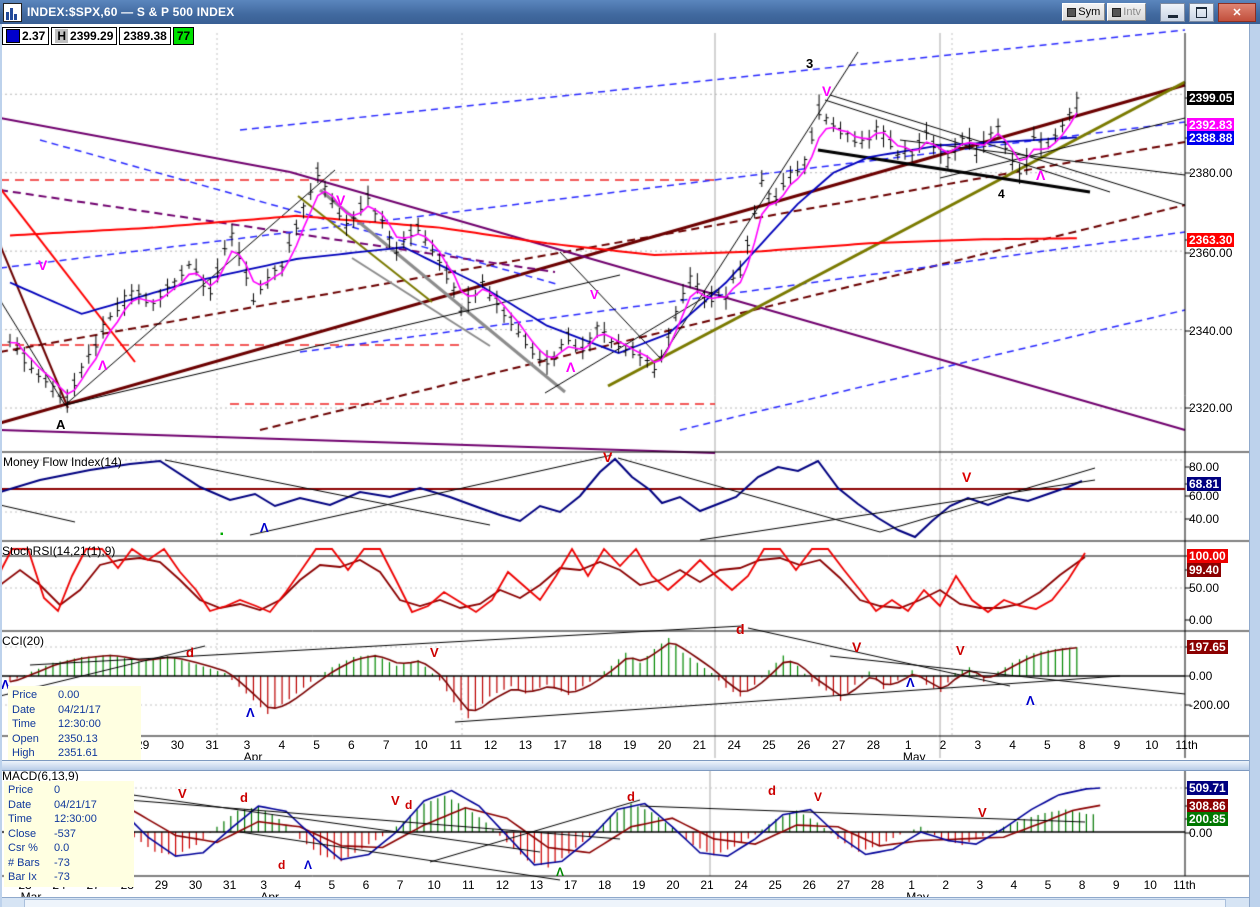 Image resolution: width=1260 pixels, height=907 pixels. What do you see at coordinates (131, 12) in the screenshot?
I see `window-title: INDEX:$SPX,60 — S & P 500 INDEX` at bounding box center [131, 12].